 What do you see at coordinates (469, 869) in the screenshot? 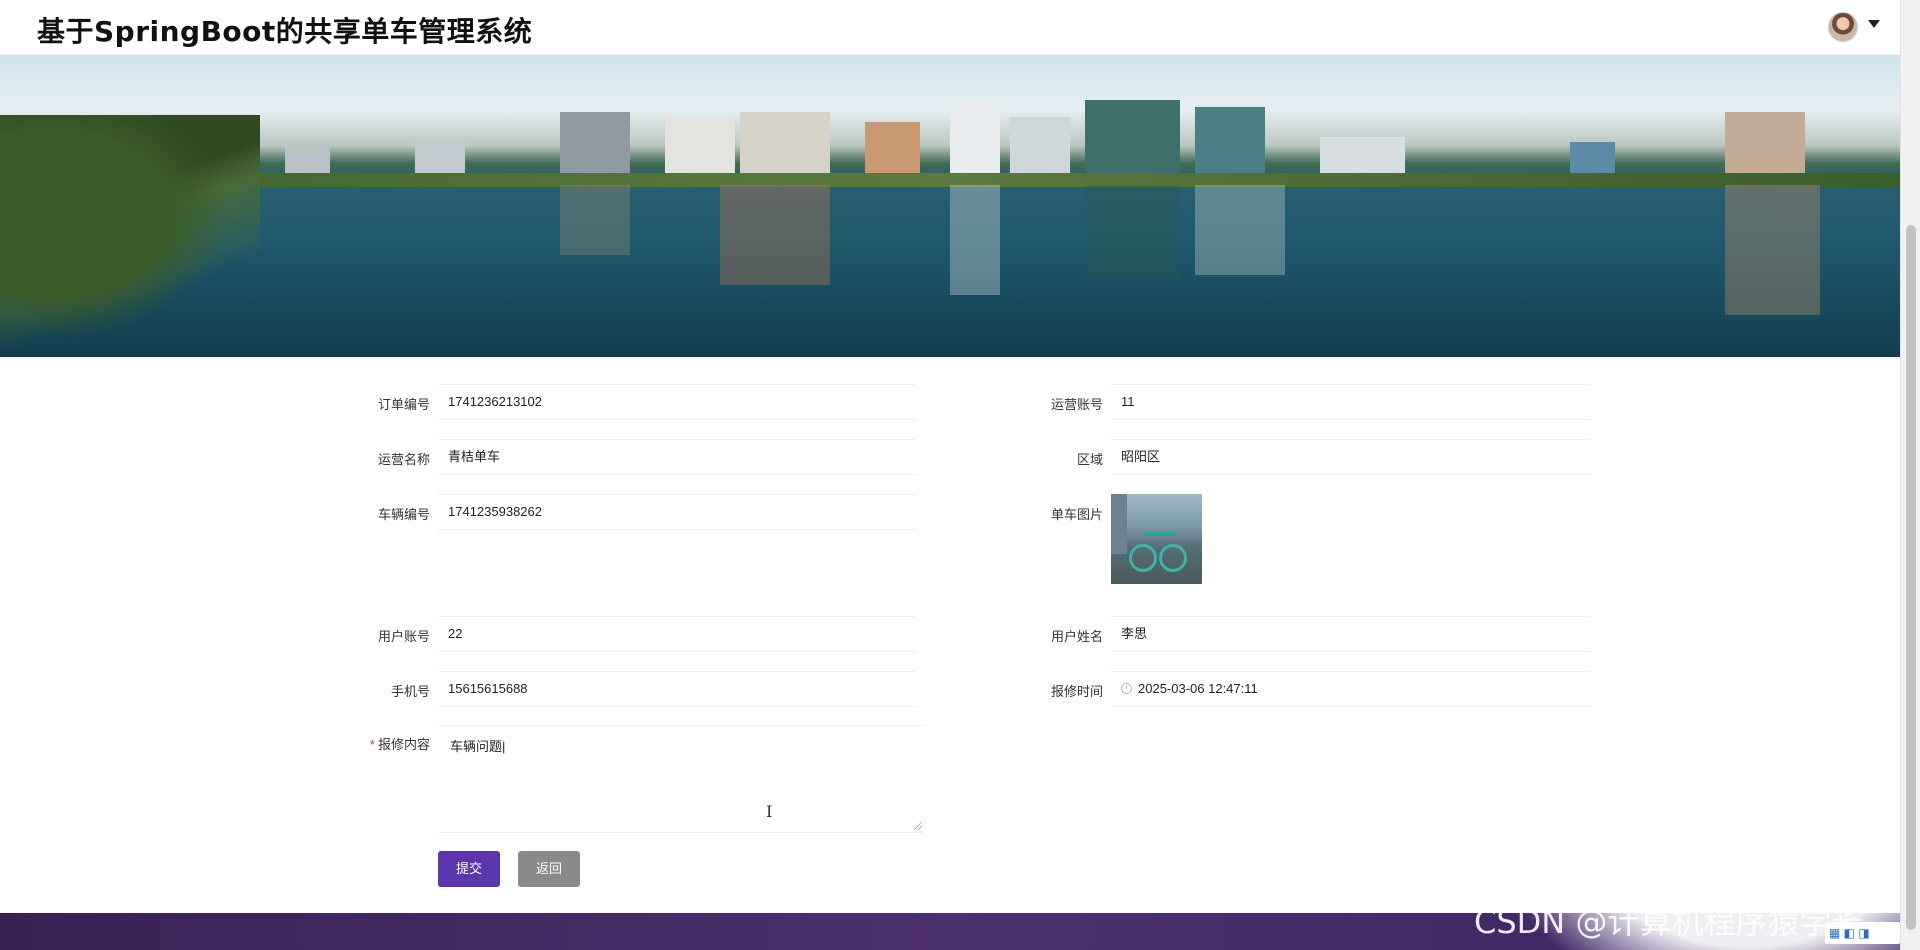
I see `submit-button: 提交` at bounding box center [469, 869].